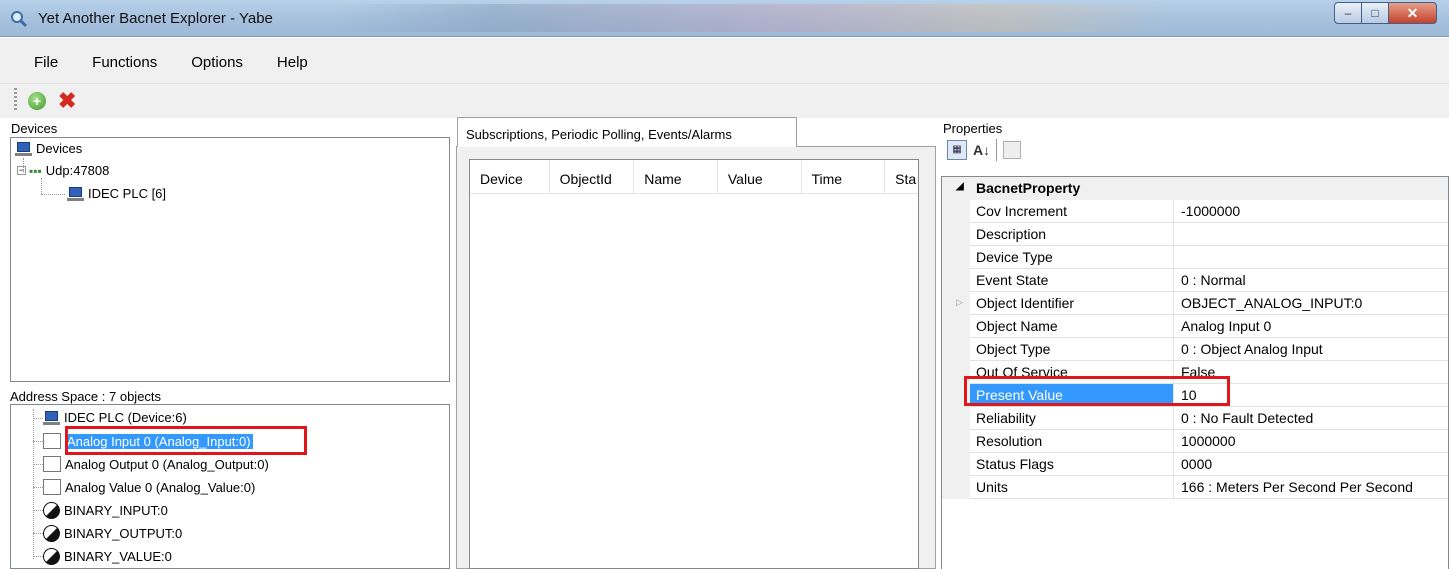  What do you see at coordinates (1072, 326) in the screenshot?
I see `property-name: Object Name` at bounding box center [1072, 326].